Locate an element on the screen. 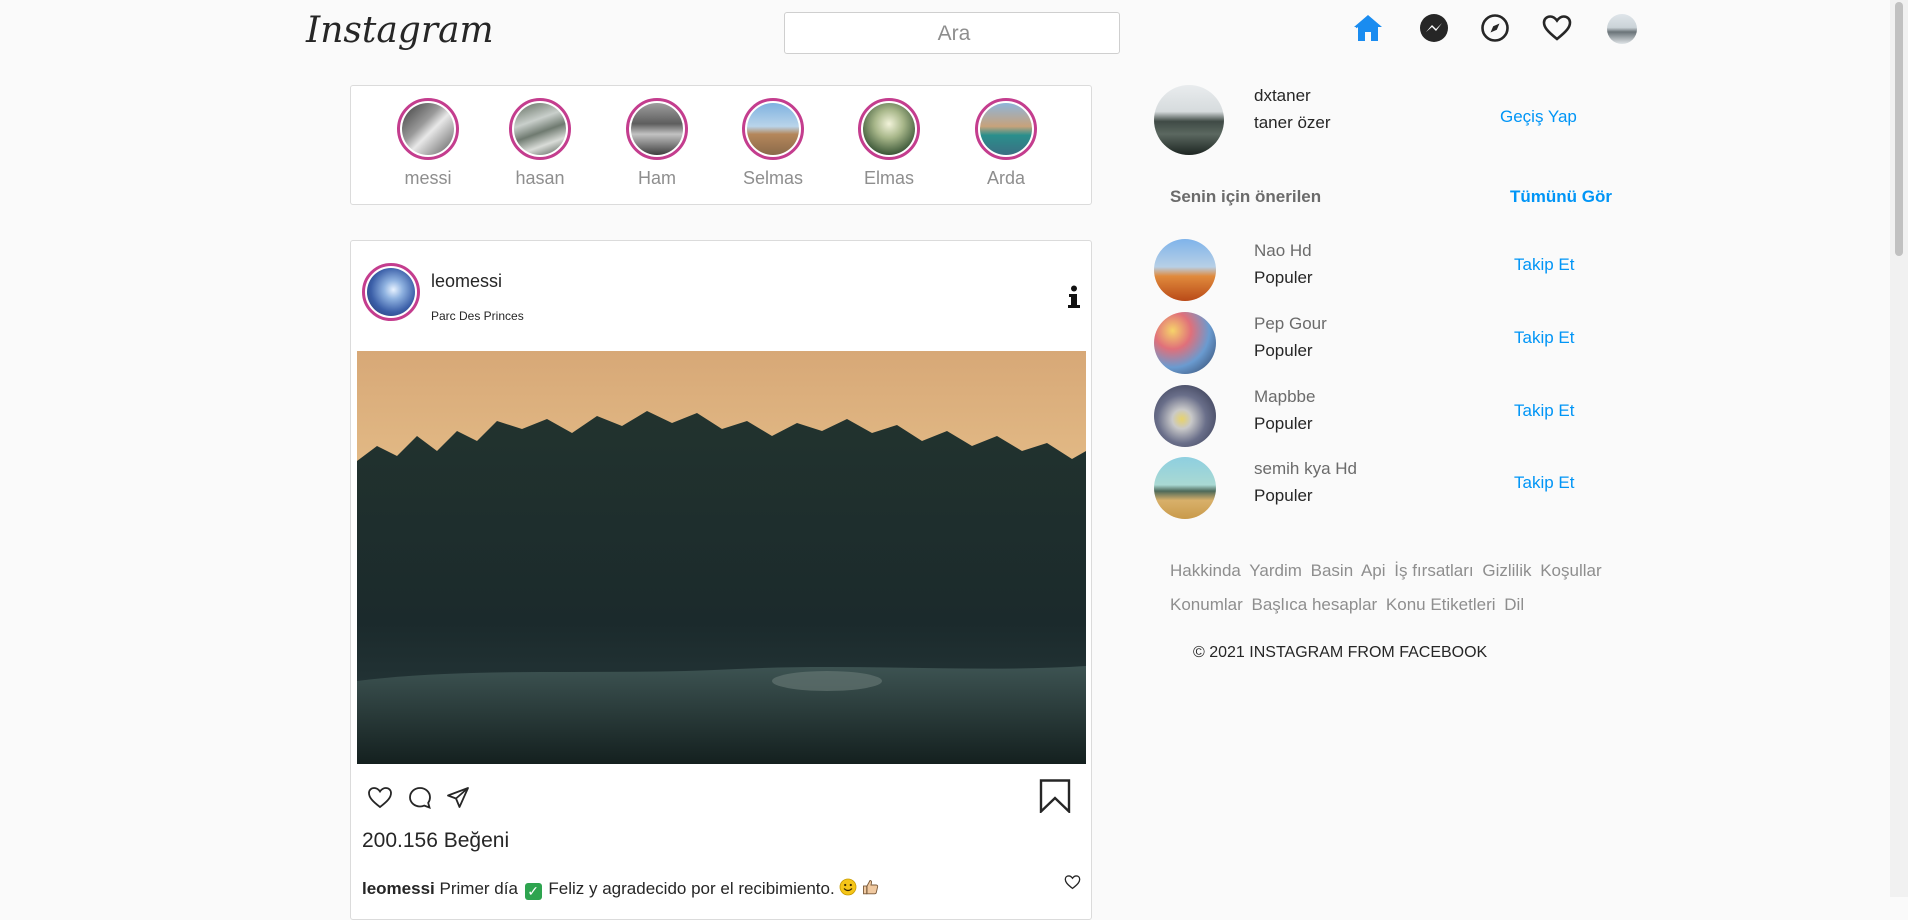 The image size is (1908, 920). footer-link-locations: Konumlar is located at coordinates (1206, 604).